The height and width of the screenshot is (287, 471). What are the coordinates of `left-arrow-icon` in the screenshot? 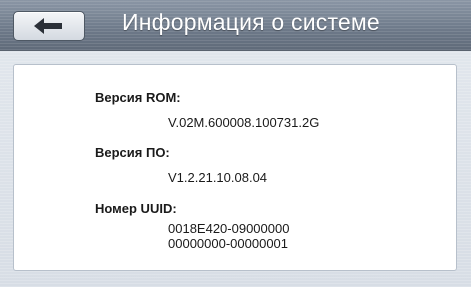 It's located at (48, 26).